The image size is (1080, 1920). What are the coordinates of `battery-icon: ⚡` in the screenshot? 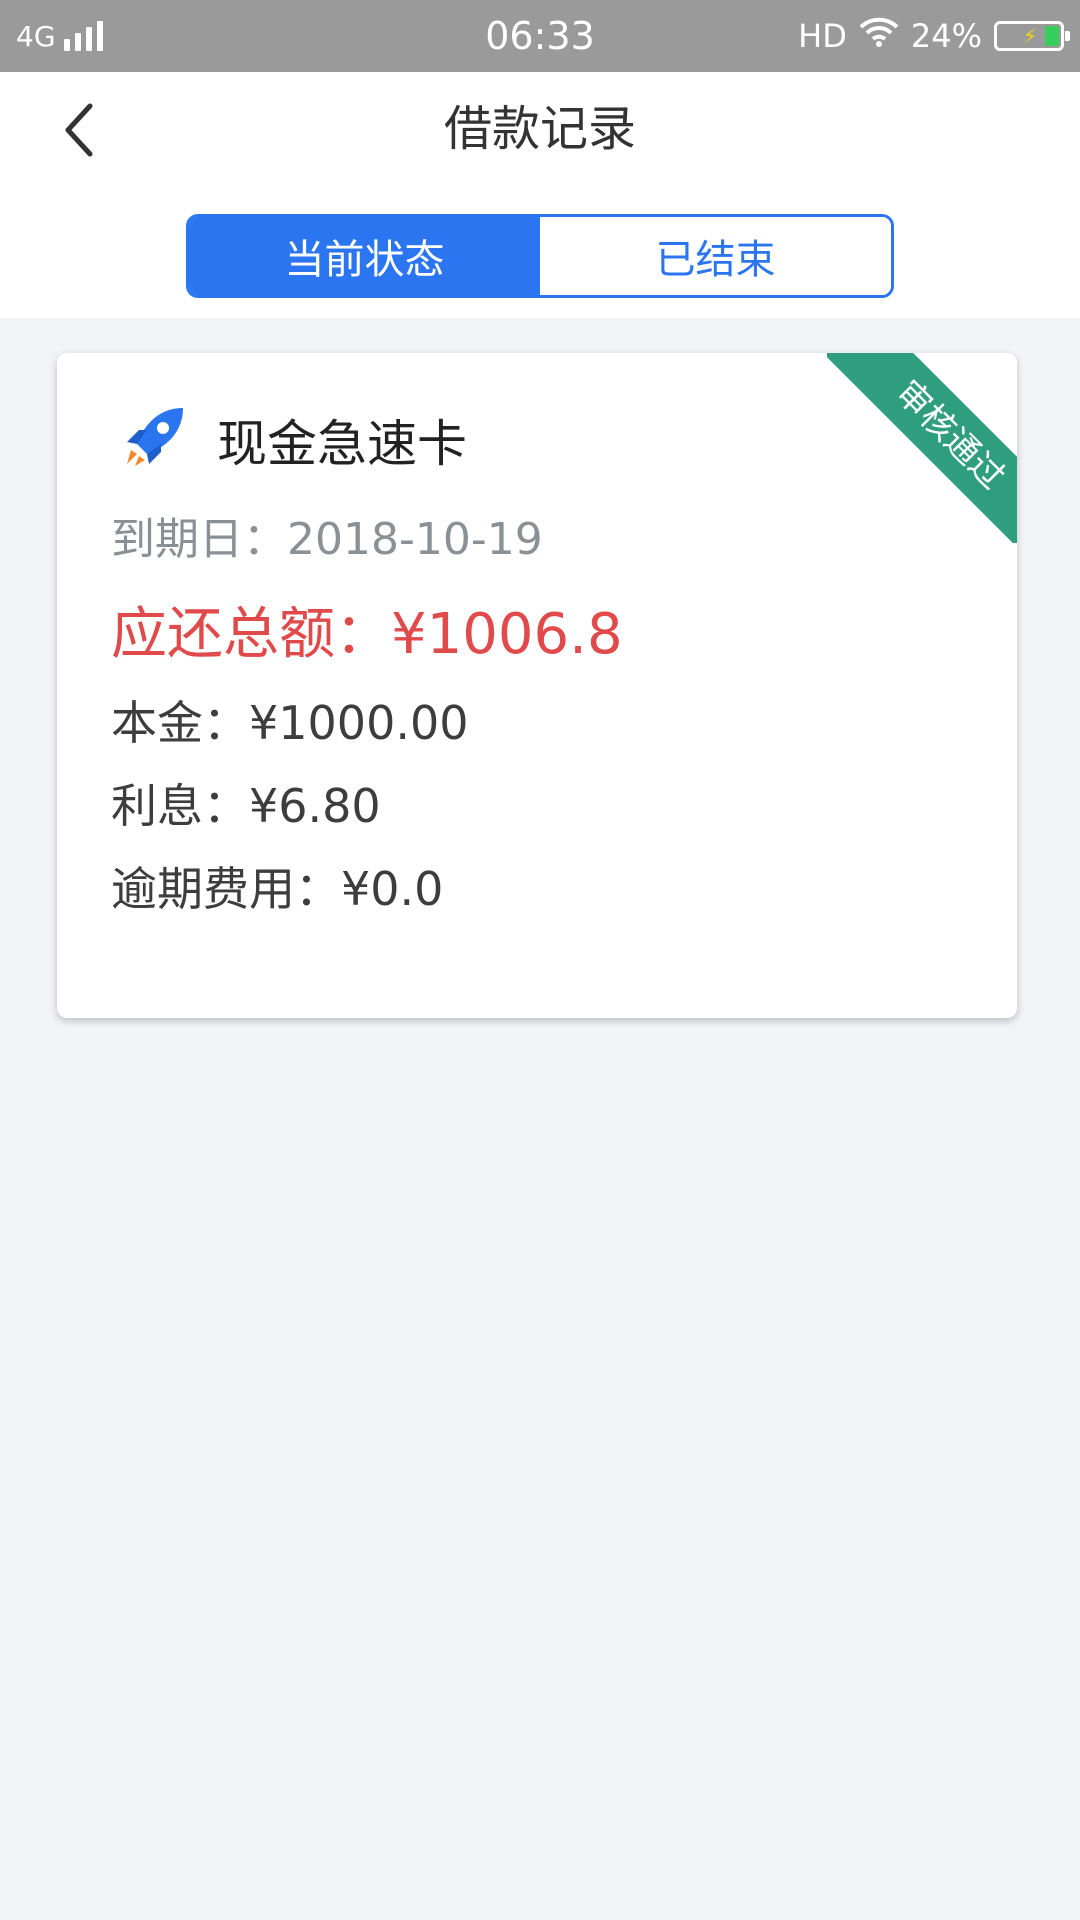 It's located at (1032, 36).